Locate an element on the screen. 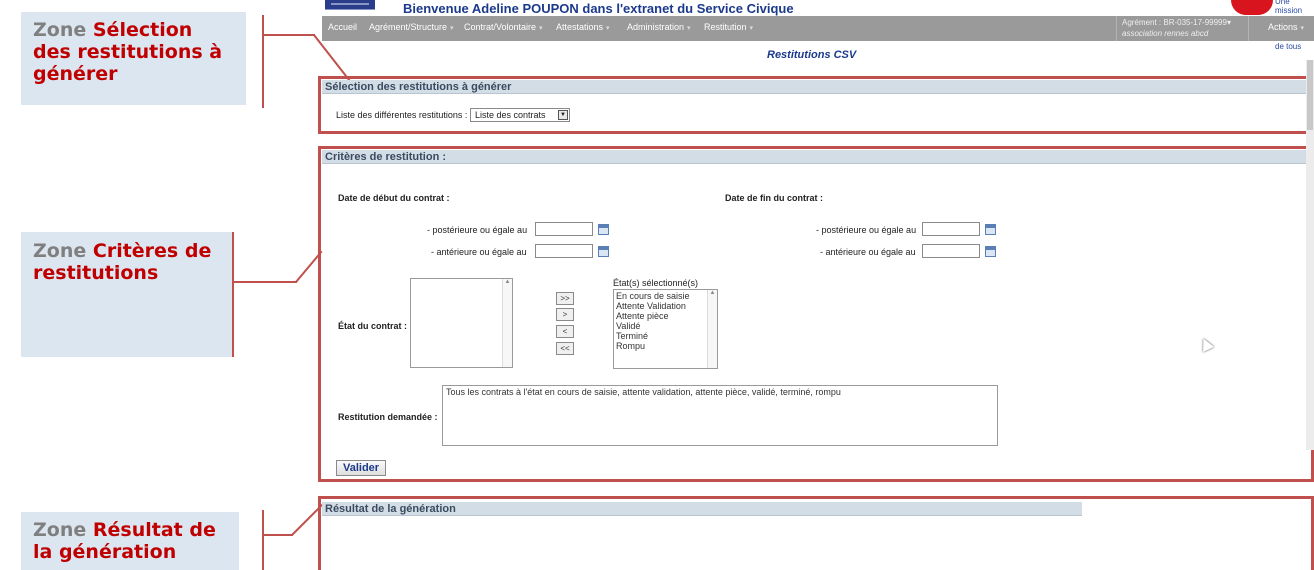  nav-label: Contrat/Volontaire is located at coordinates (500, 27).